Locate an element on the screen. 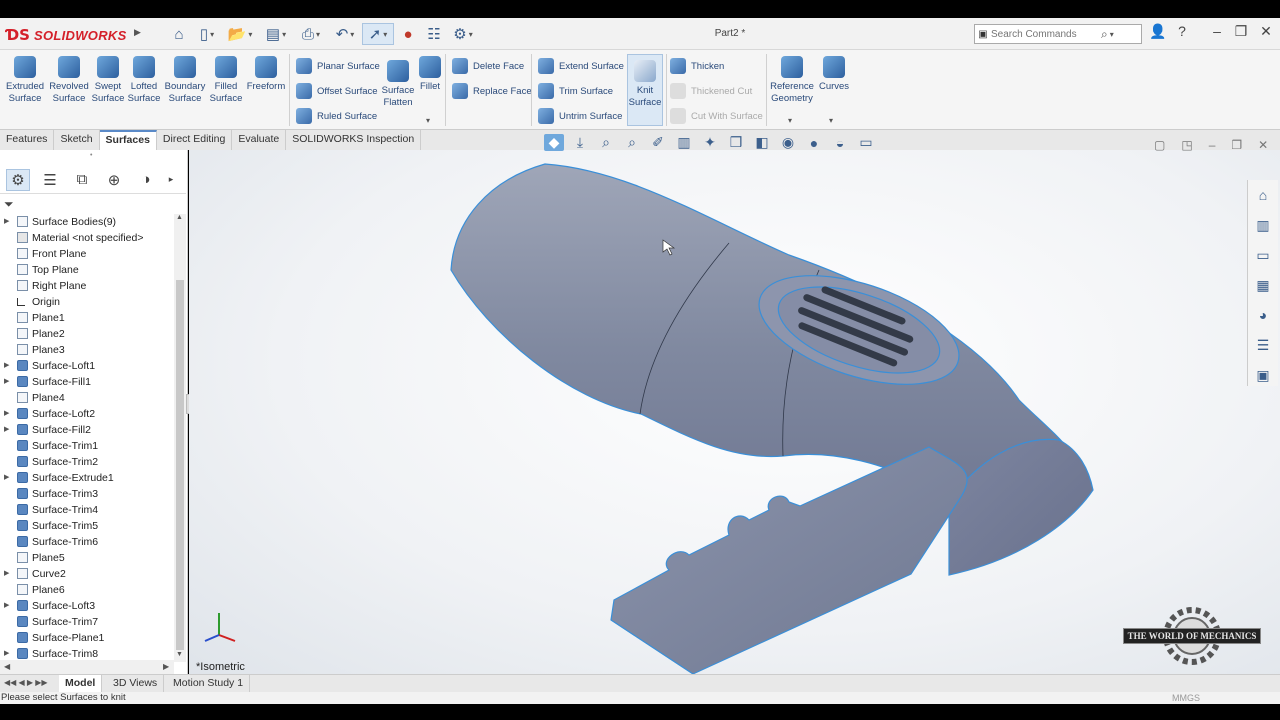  tree-item: Front Plane is located at coordinates (87, 254).